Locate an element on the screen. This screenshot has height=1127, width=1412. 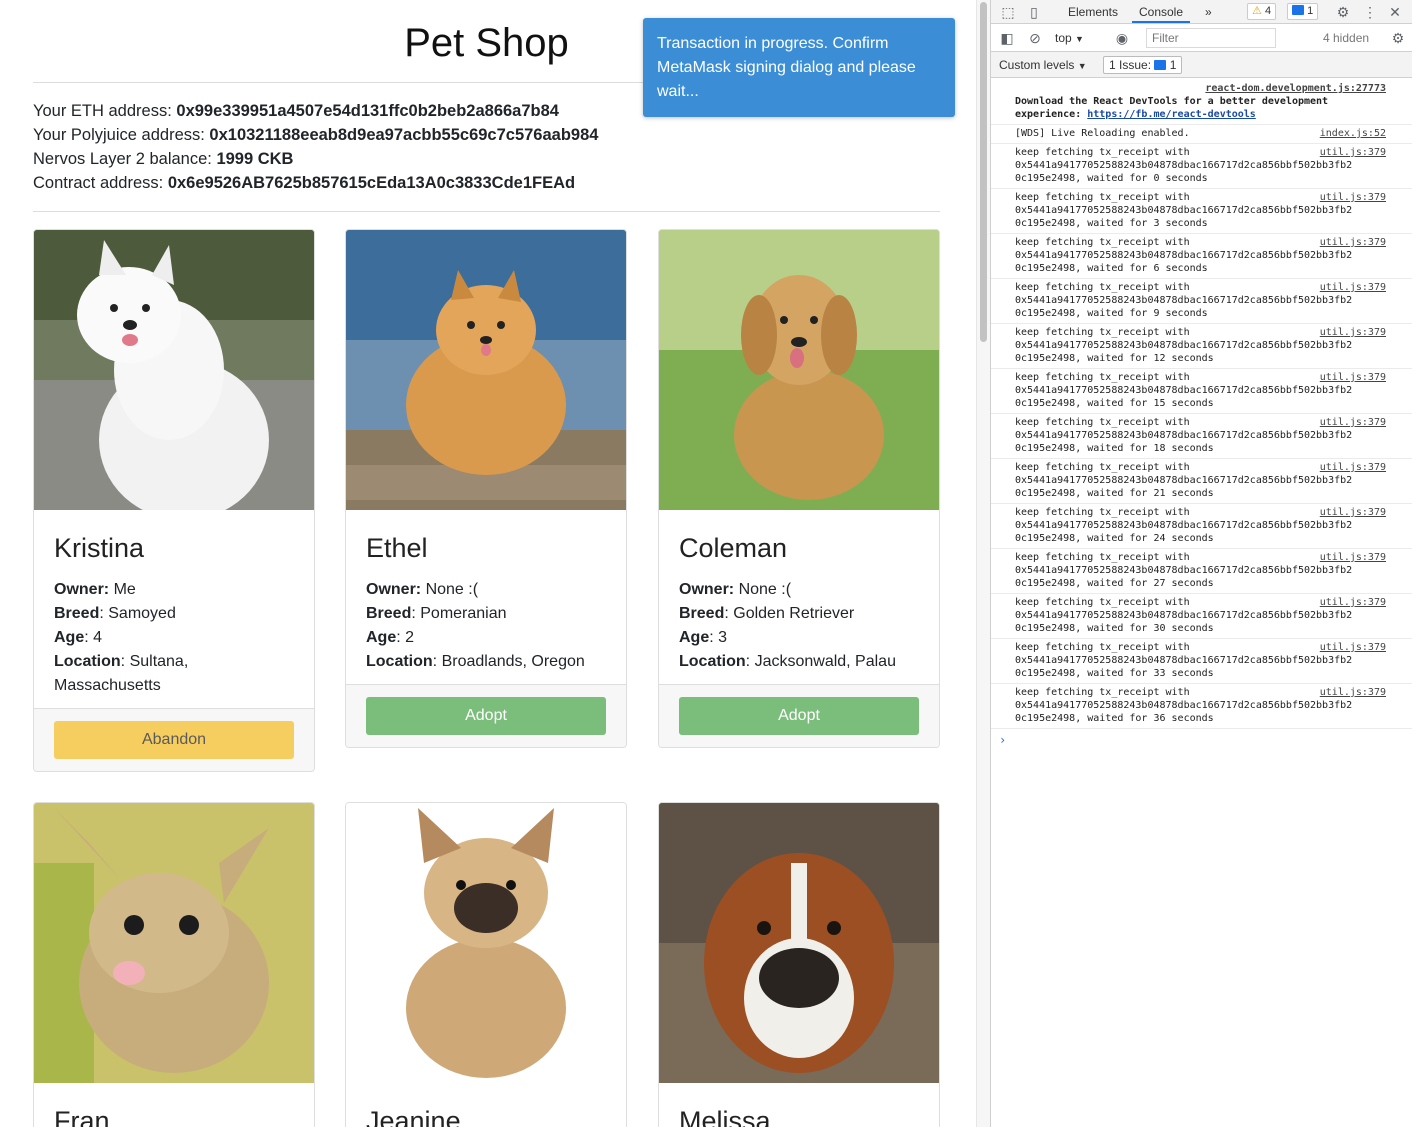
levels-label: Custom levels is located at coordinates (1037, 65).